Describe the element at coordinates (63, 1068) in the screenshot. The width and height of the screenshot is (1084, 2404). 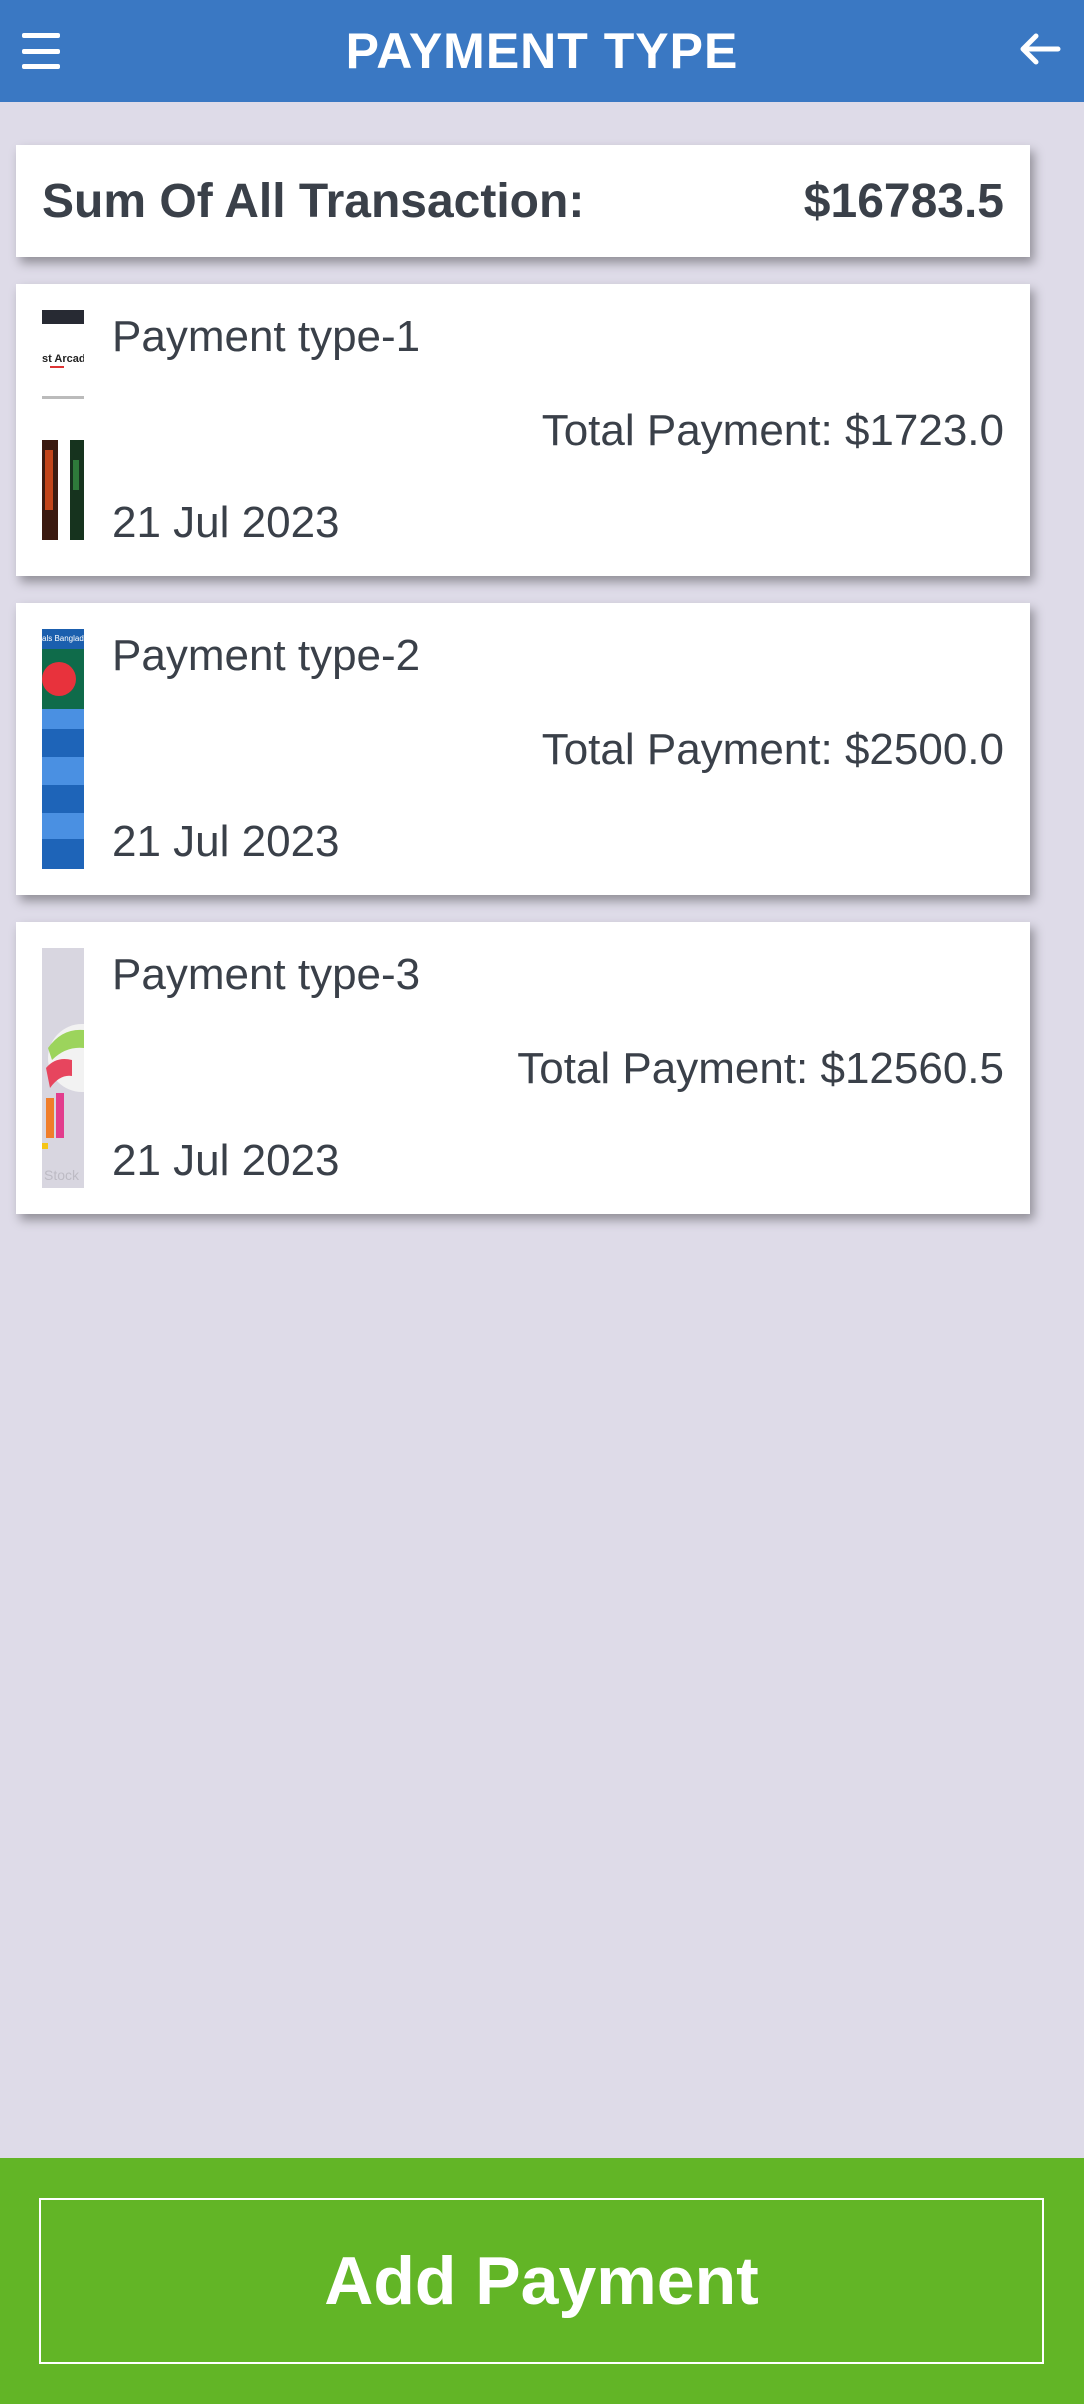
I see `payment-thumbnail: Stock` at that location.